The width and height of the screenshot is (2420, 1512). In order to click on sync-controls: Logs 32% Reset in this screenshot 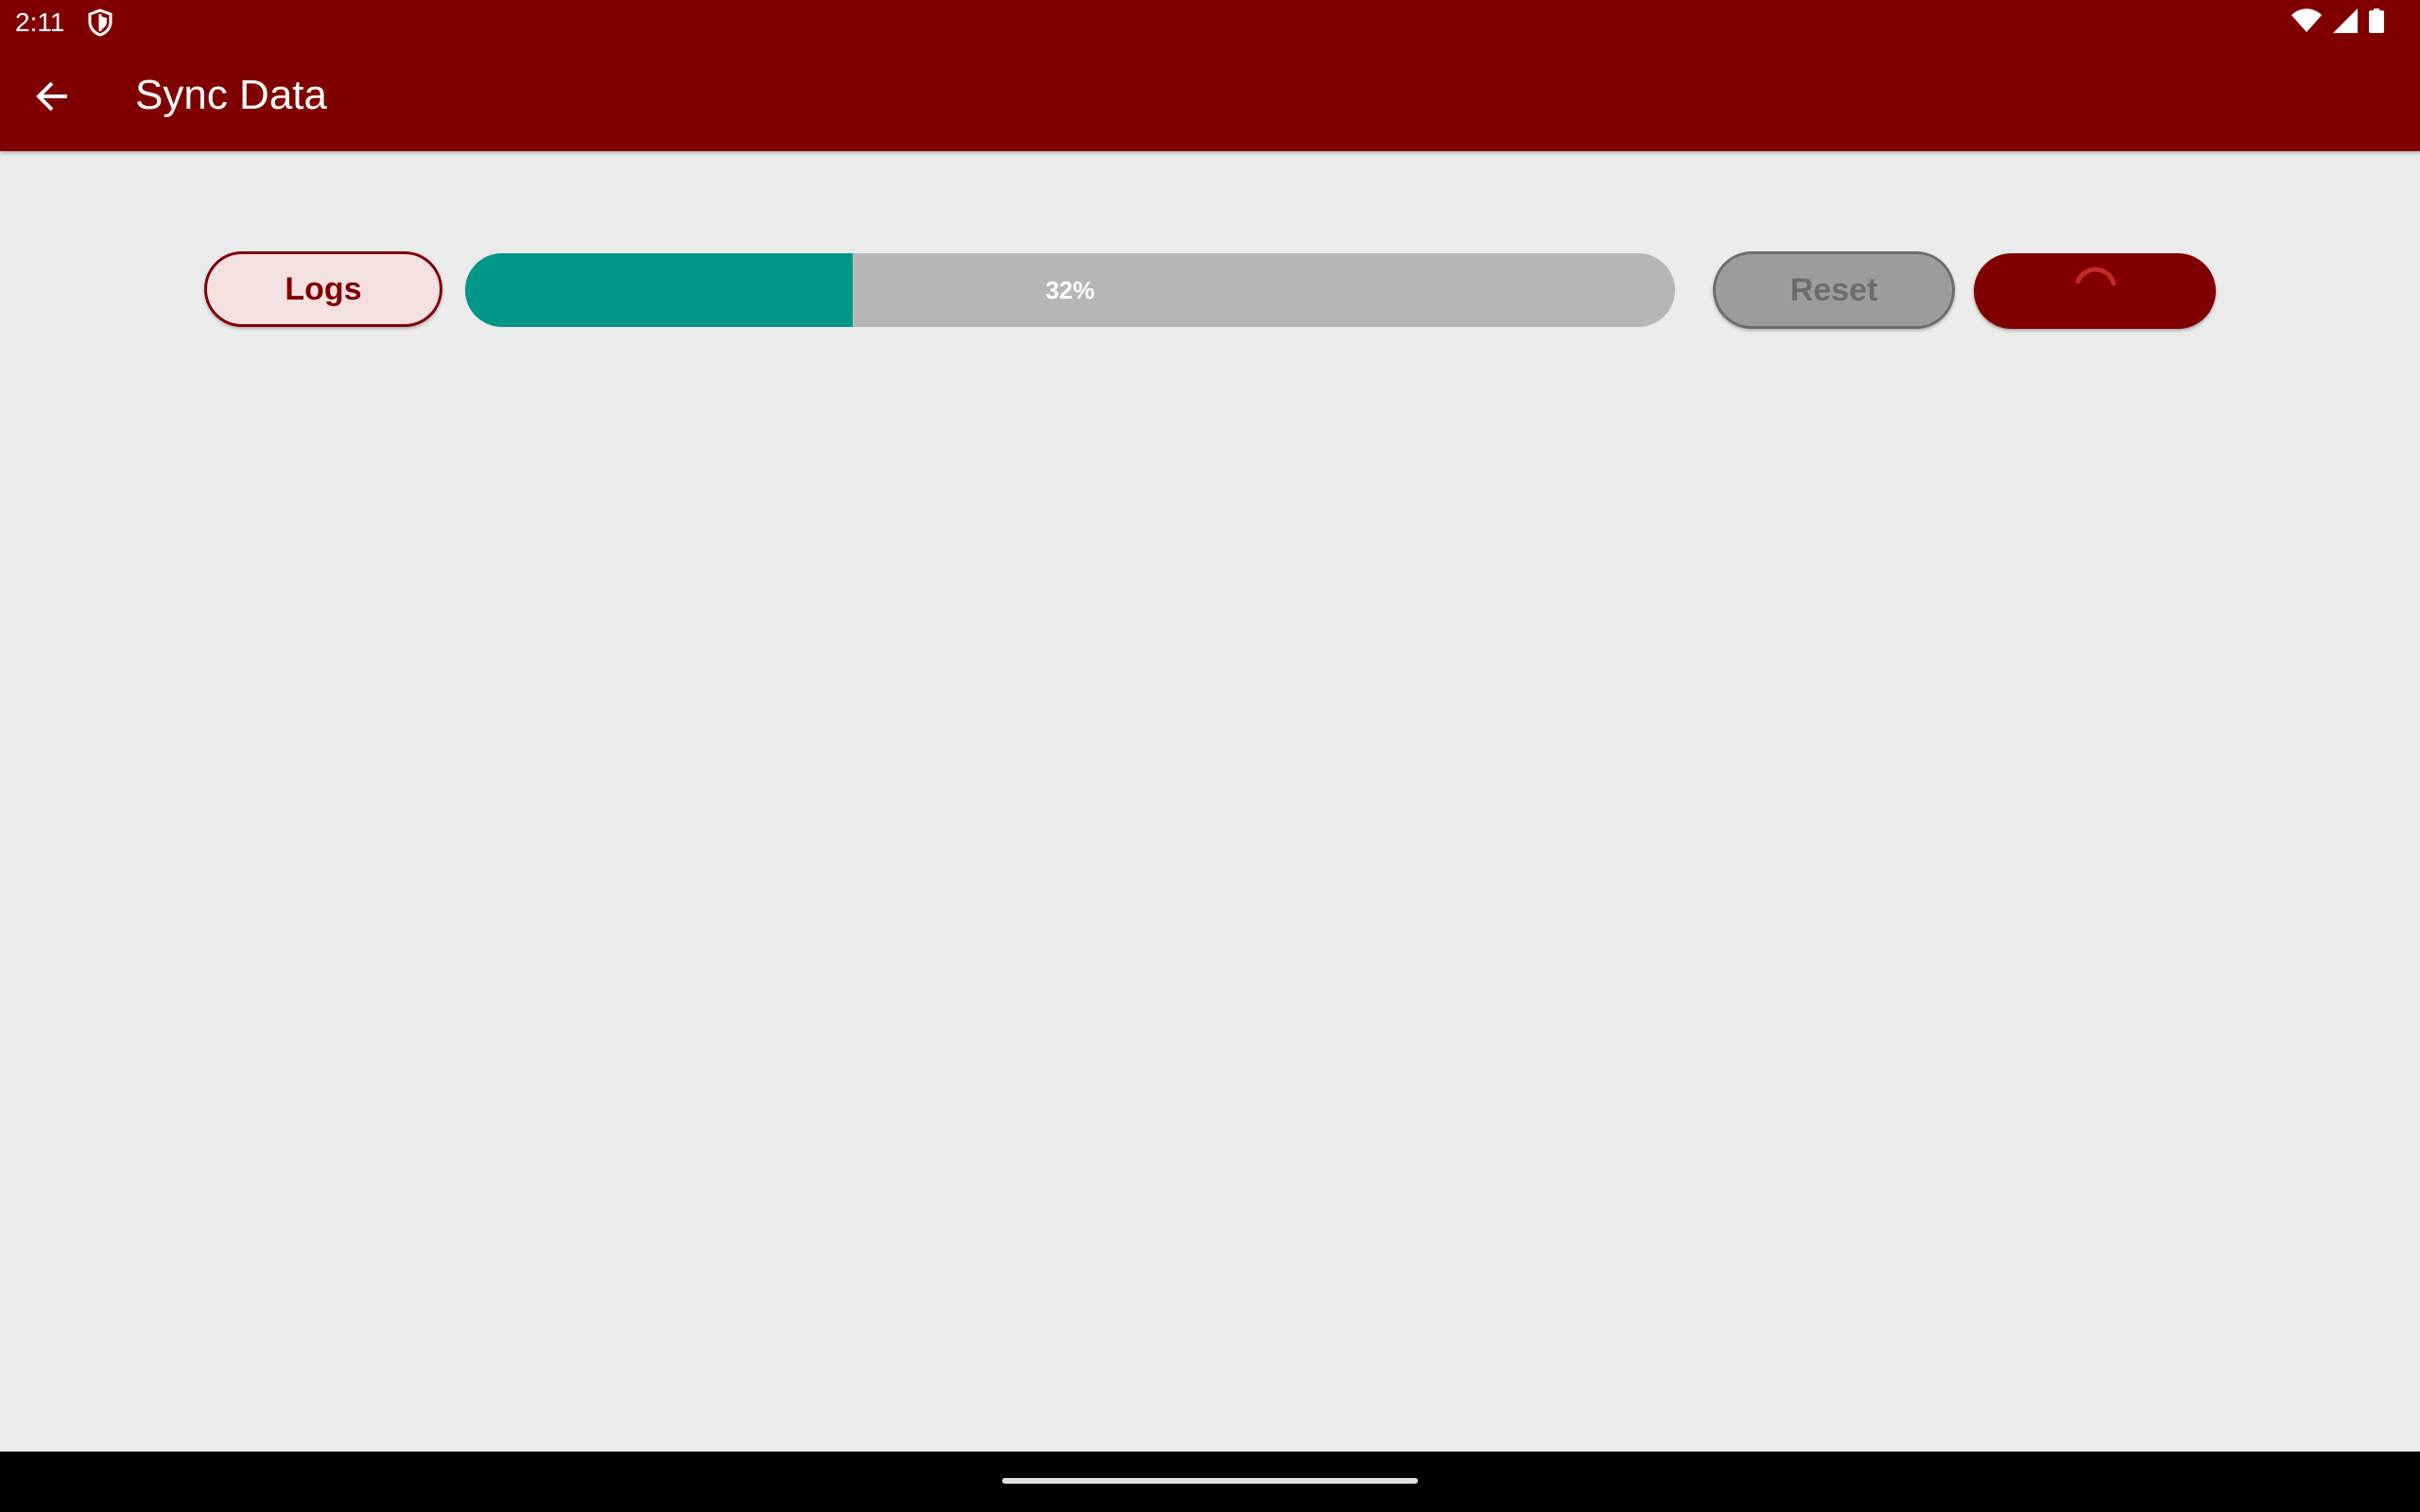, I will do `click(1210, 290)`.